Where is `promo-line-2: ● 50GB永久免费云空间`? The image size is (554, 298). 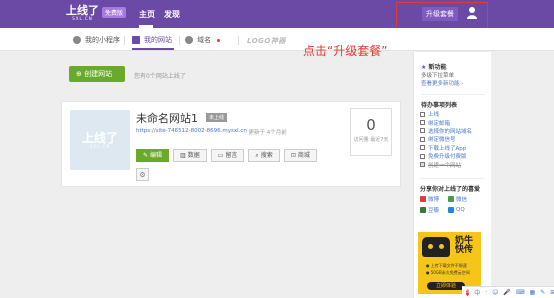
promo-line-2: ● 50GB永久免费云空间 is located at coordinates (448, 272).